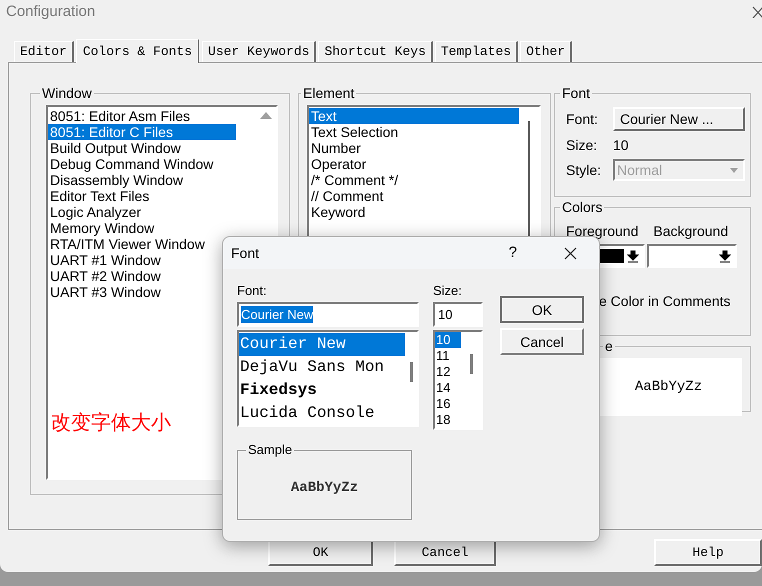 The width and height of the screenshot is (762, 586). What do you see at coordinates (414, 164) in the screenshot?
I see `list-item: Operator` at bounding box center [414, 164].